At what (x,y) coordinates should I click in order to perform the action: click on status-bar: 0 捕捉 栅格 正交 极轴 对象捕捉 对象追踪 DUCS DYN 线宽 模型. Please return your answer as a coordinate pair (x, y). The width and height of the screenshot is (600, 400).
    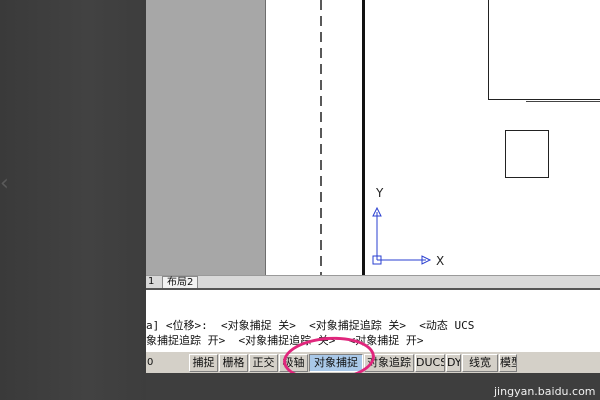
    Looking at the image, I should click on (373, 362).